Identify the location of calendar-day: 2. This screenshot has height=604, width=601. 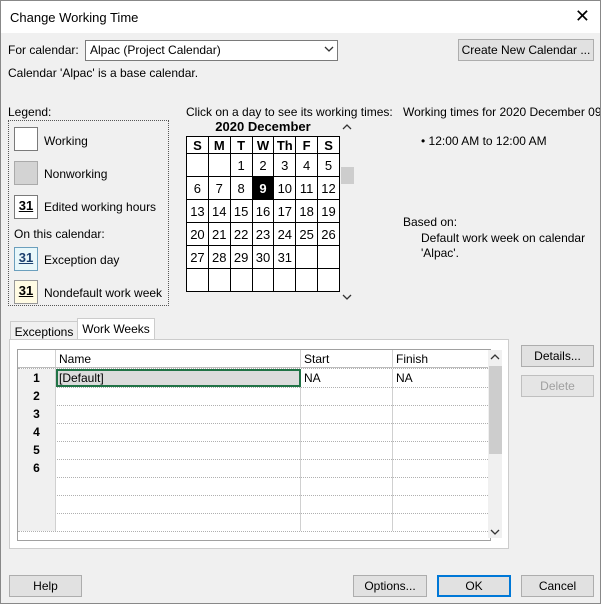
(263, 165).